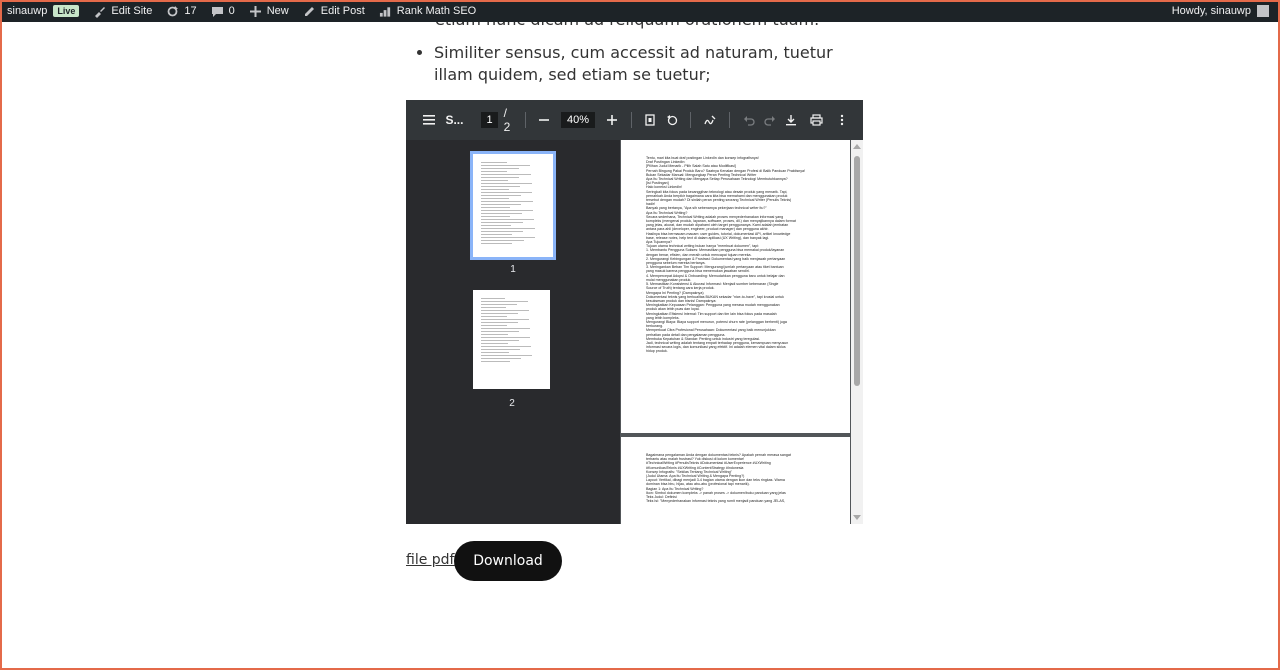 The height and width of the screenshot is (670, 1280). What do you see at coordinates (748, 120) in the screenshot?
I see `undo-icon` at bounding box center [748, 120].